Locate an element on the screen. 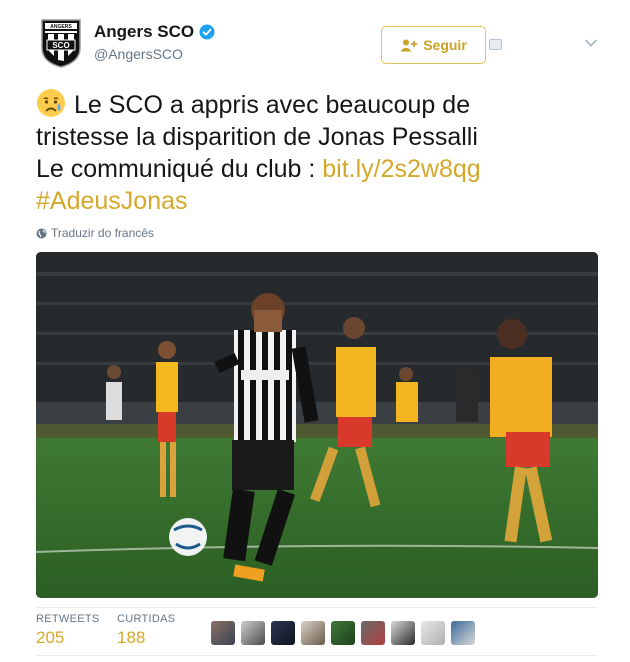 Image resolution: width=630 pixels, height=662 pixels. tweet-line-1-text: Le SCO a appris avec beaucoup de is located at coordinates (272, 105).